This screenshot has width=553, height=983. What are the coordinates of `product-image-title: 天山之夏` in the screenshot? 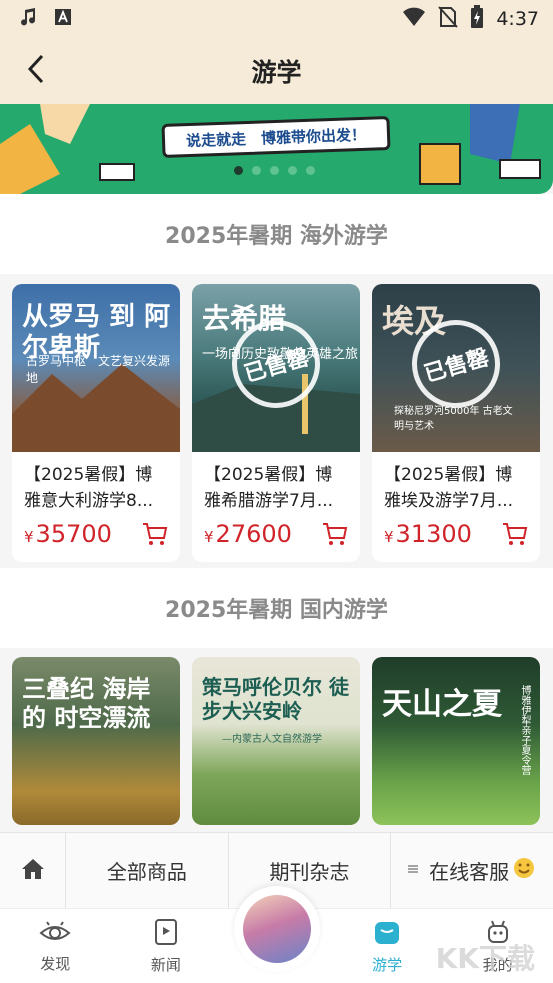 It's located at (442, 704).